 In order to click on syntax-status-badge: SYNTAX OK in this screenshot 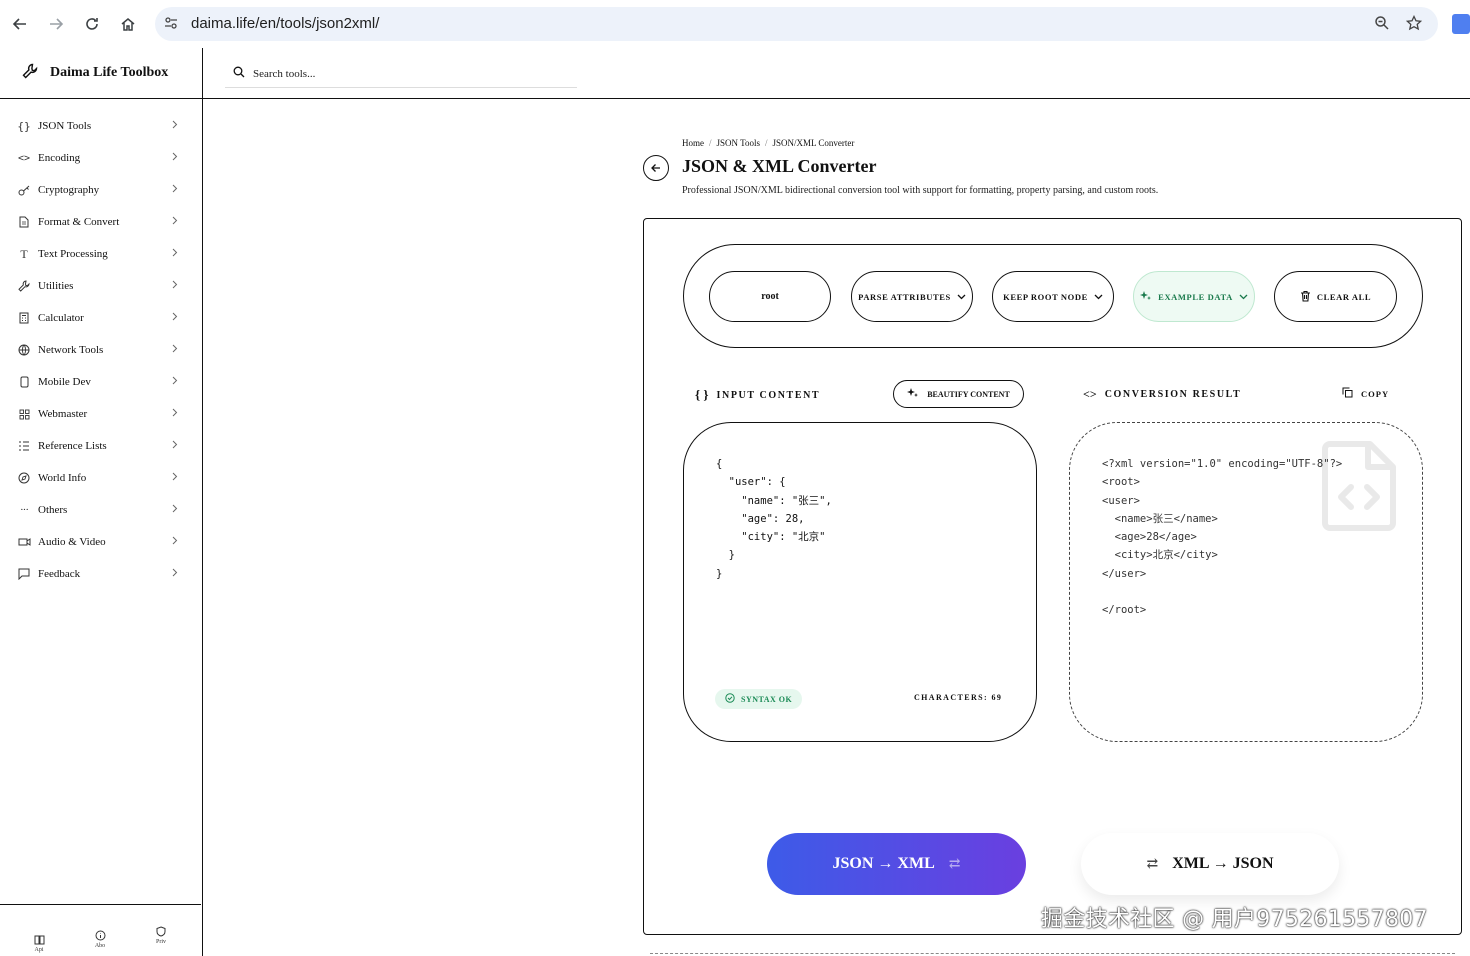, I will do `click(759, 699)`.